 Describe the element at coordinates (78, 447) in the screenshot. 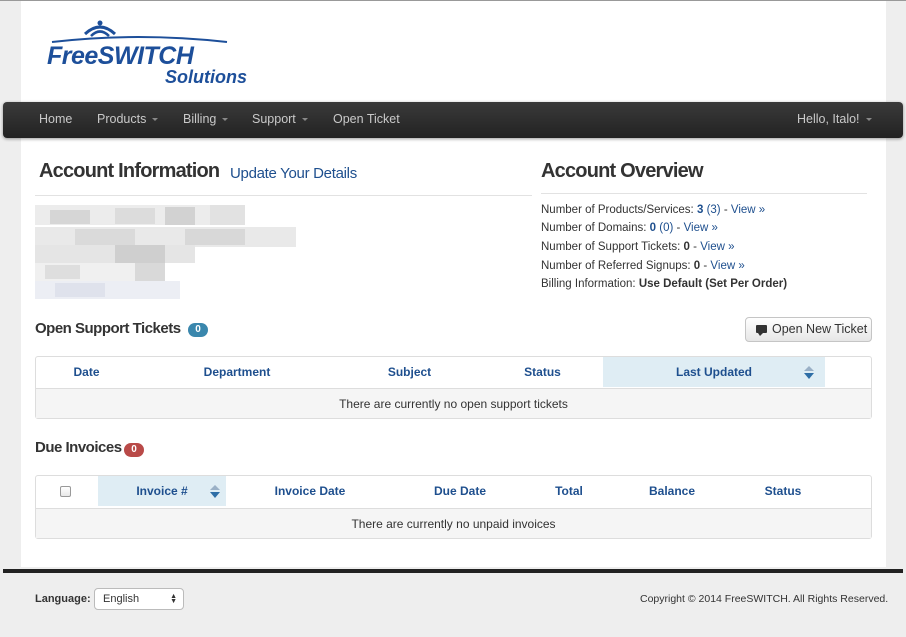

I see `due-invoices-heading: Due Invoices` at that location.